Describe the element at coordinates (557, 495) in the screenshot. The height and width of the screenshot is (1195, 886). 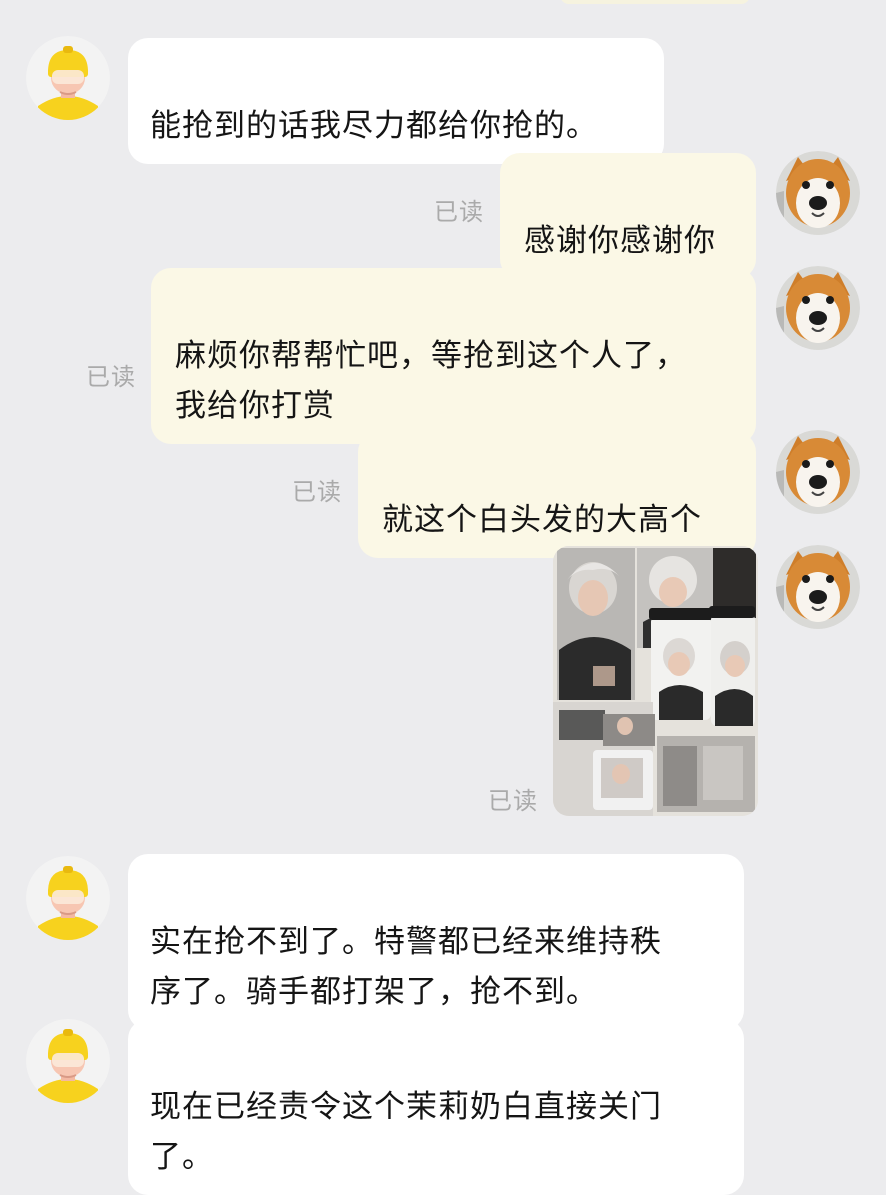
I see `outgoing-message-bubble: 就这个白头发的大高个` at that location.